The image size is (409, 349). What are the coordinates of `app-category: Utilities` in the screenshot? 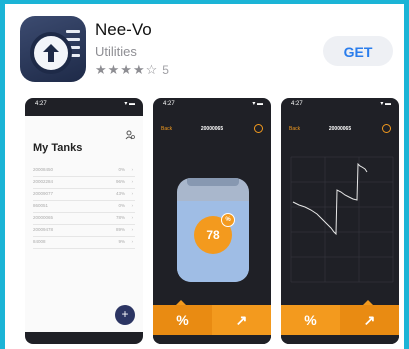 It's located at (116, 51).